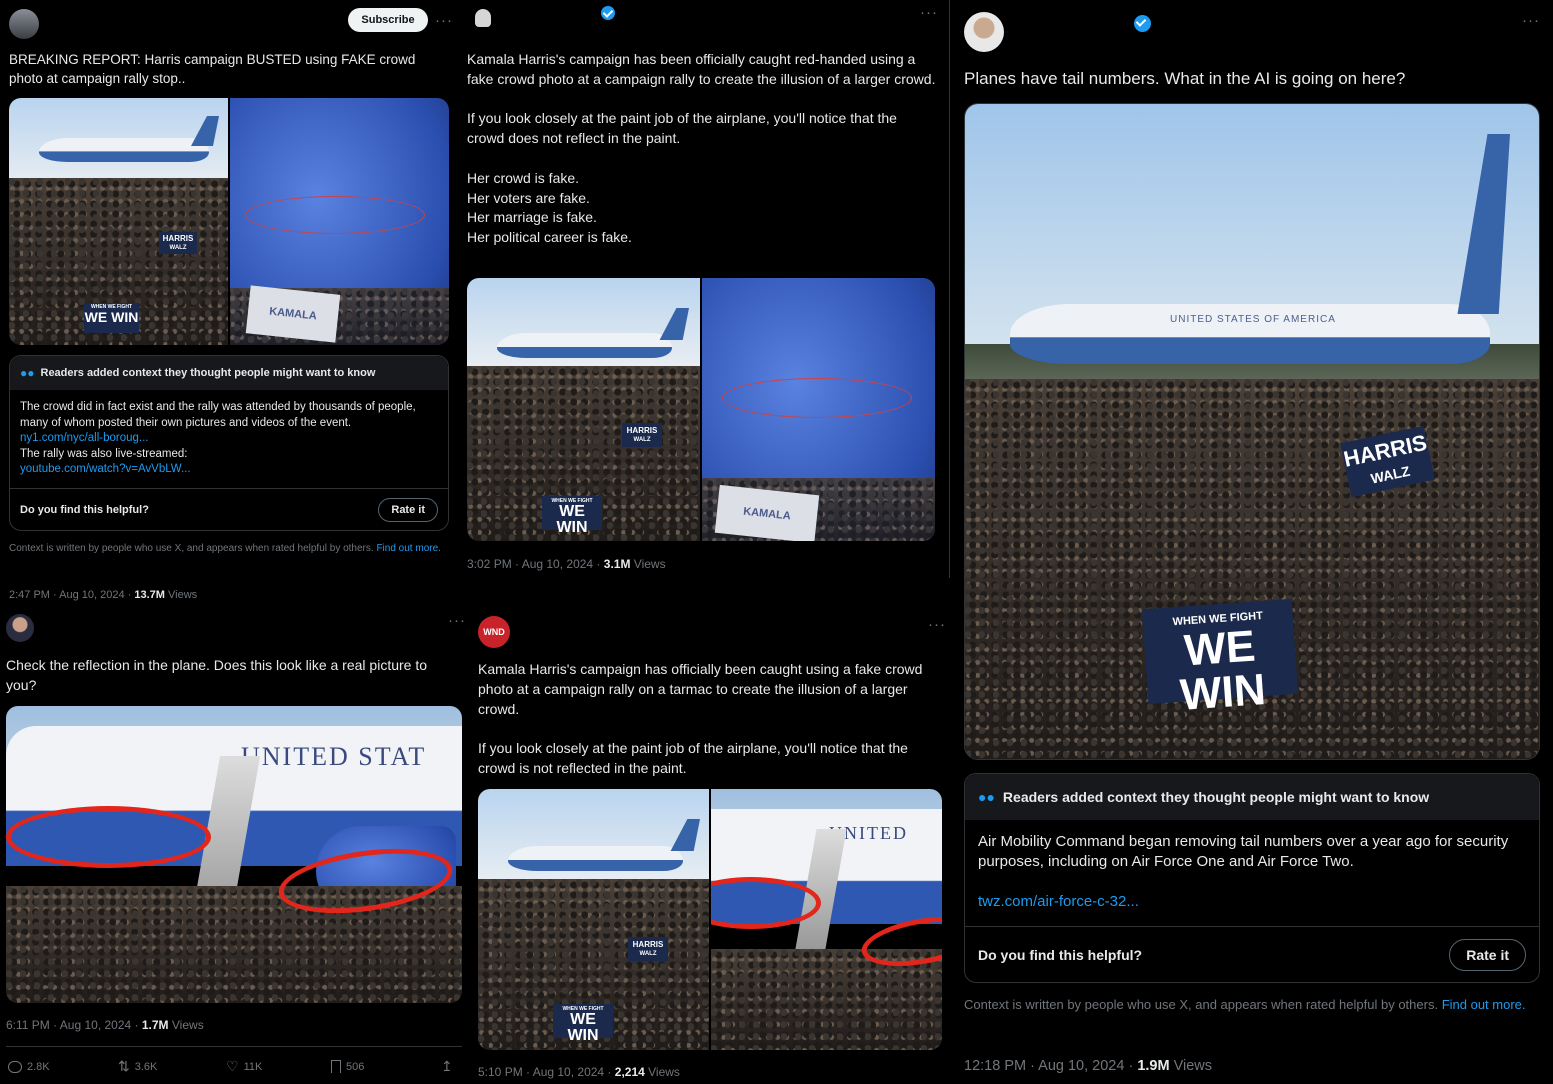 The image size is (1553, 1084). Describe the element at coordinates (63, 1066) in the screenshot. I see `reply-button: 2.8K` at that location.